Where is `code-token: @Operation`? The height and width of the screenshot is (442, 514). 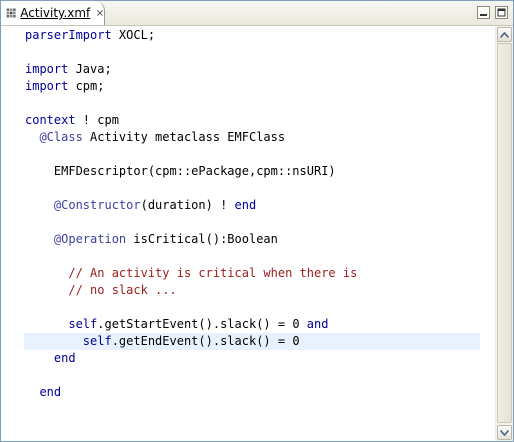 code-token: @Operation is located at coordinates (90, 239).